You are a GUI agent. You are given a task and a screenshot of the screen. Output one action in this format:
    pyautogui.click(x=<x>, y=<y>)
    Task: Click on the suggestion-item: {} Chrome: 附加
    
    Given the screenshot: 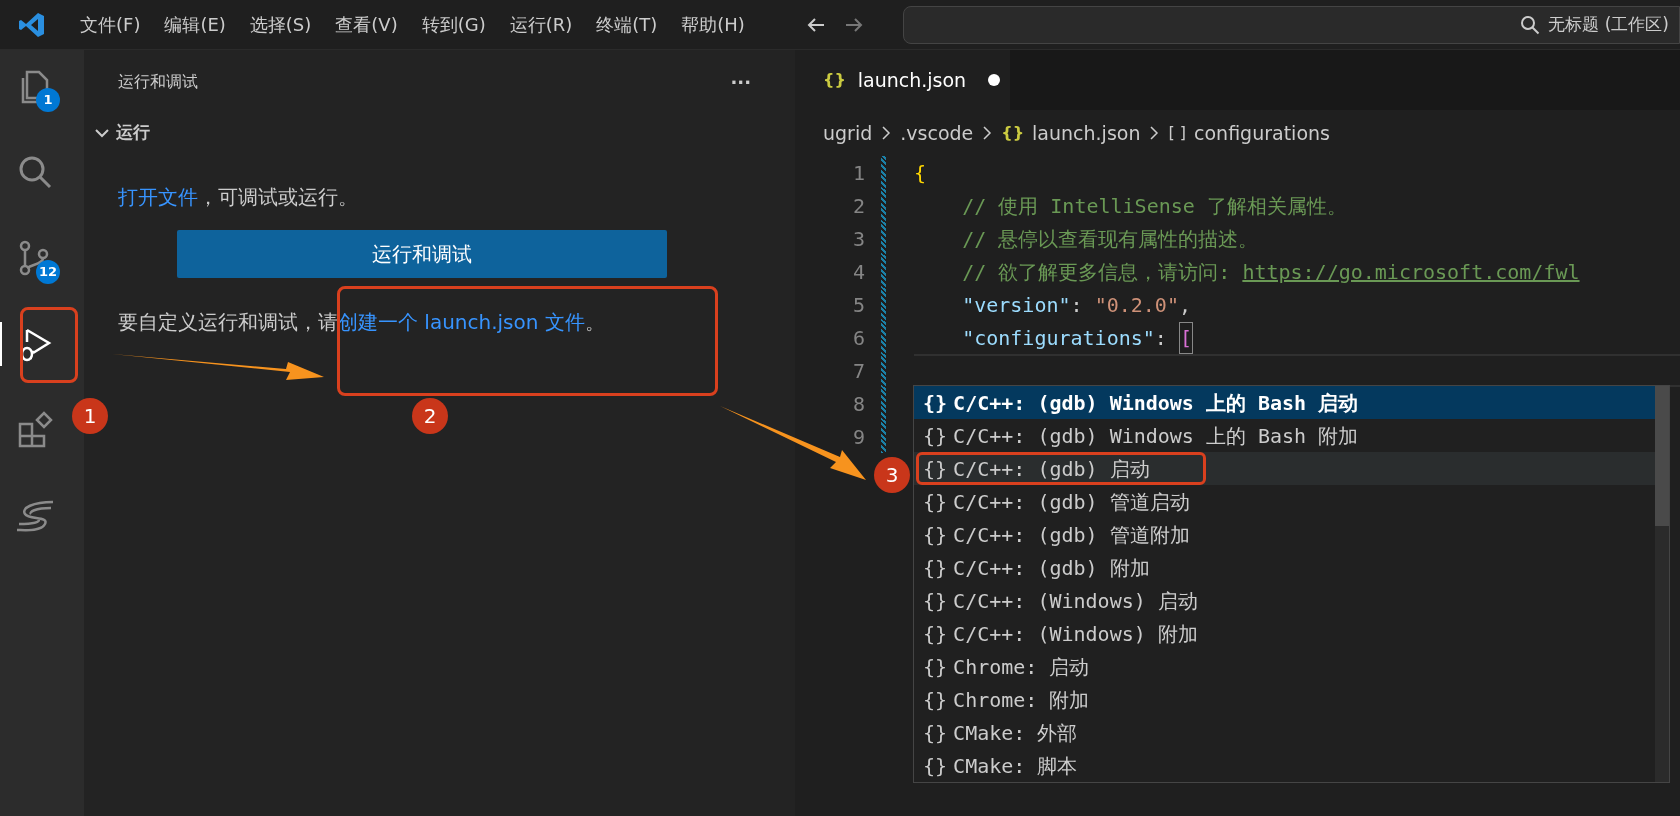 What is the action you would take?
    pyautogui.click(x=1284, y=699)
    